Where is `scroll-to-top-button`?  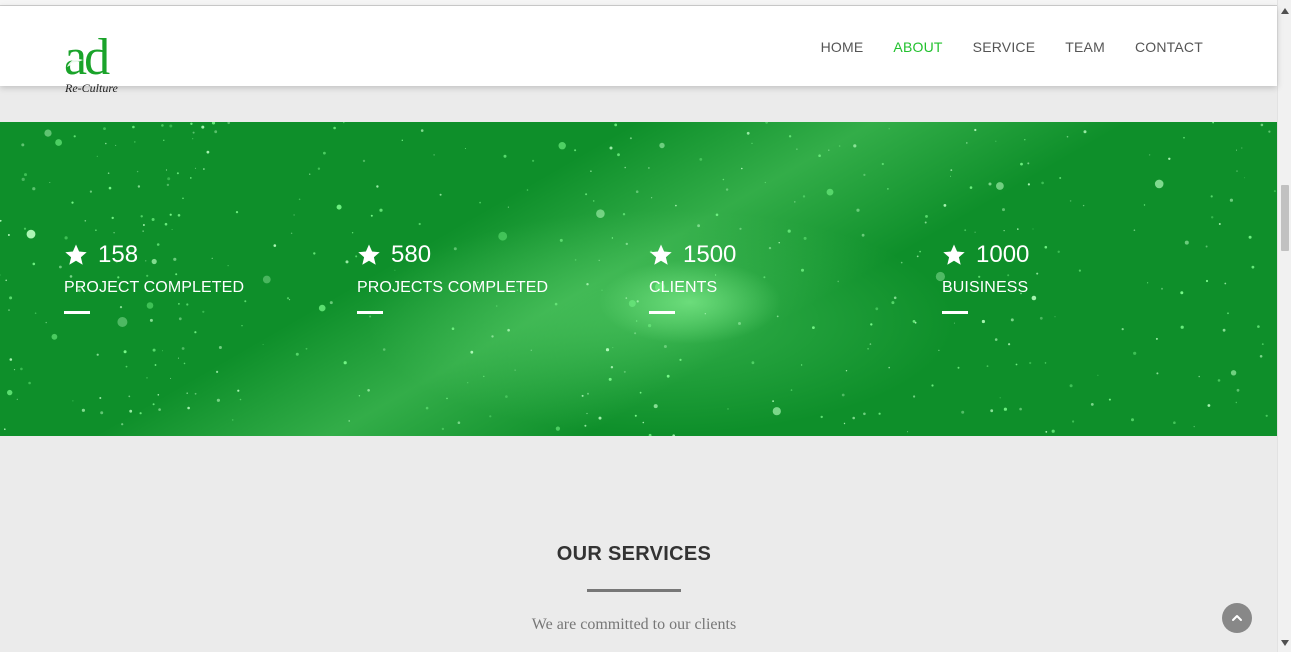
scroll-to-top-button is located at coordinates (1237, 618).